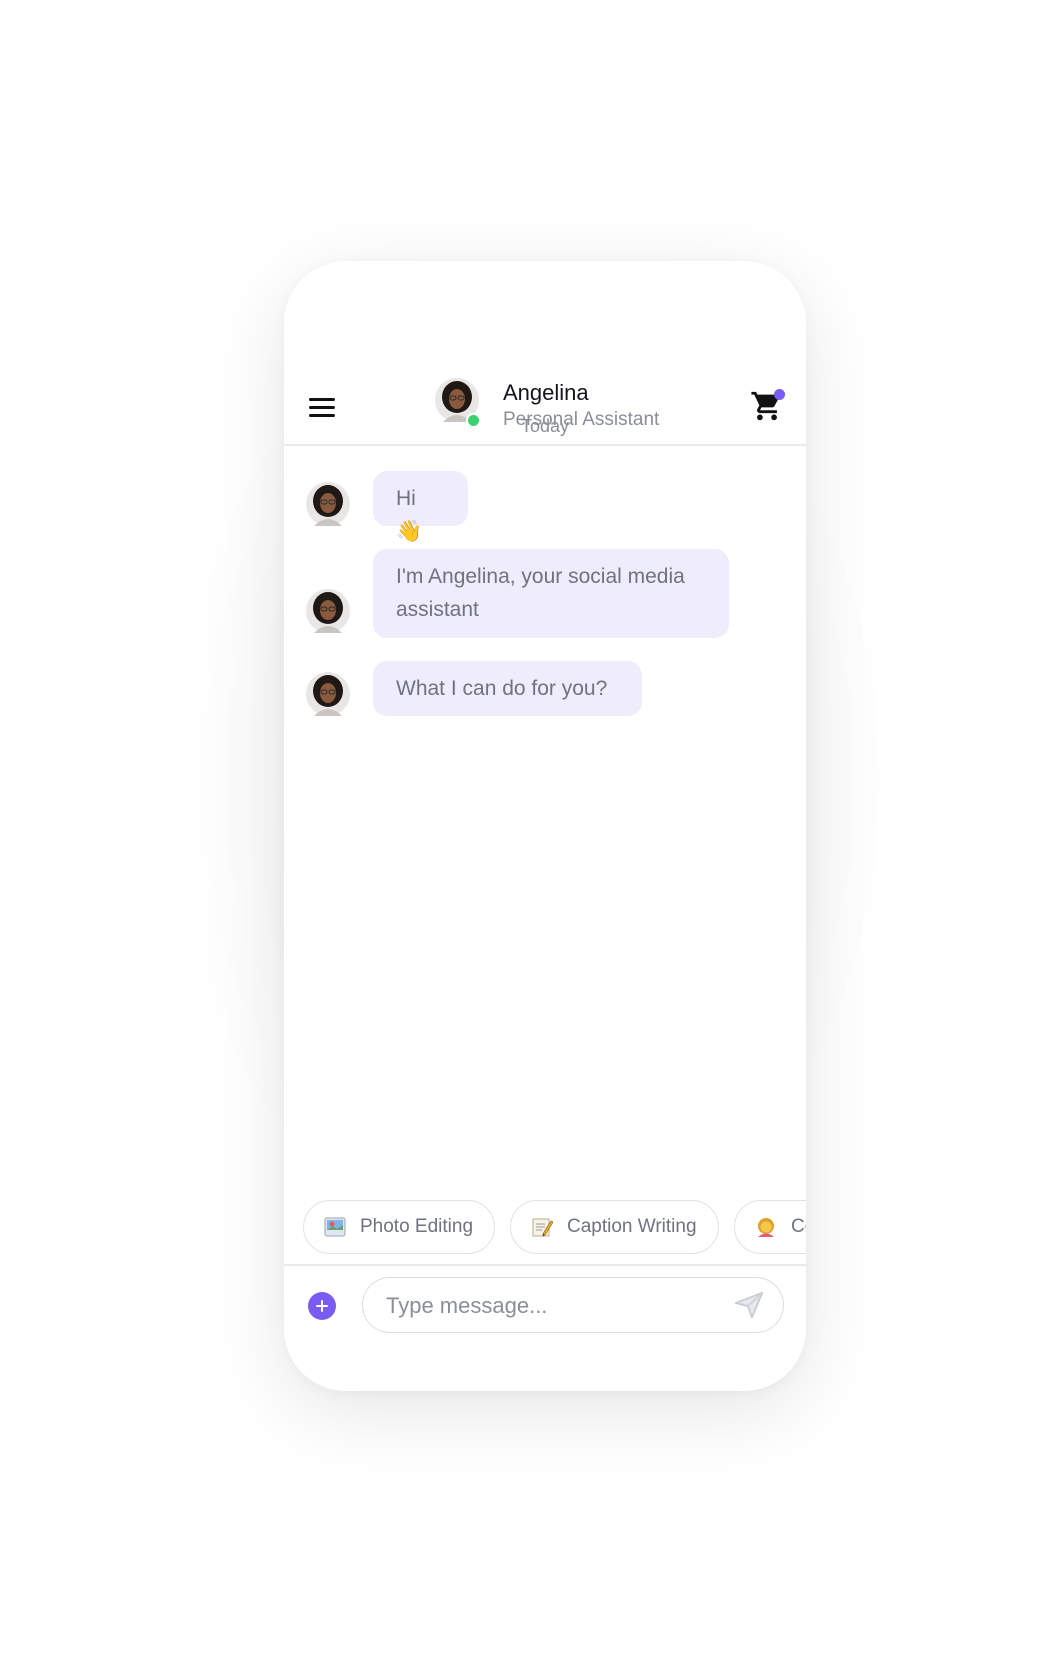 Image resolution: width=1054 pixels, height=1666 pixels. What do you see at coordinates (779, 394) in the screenshot?
I see `cart-notification-badge` at bounding box center [779, 394].